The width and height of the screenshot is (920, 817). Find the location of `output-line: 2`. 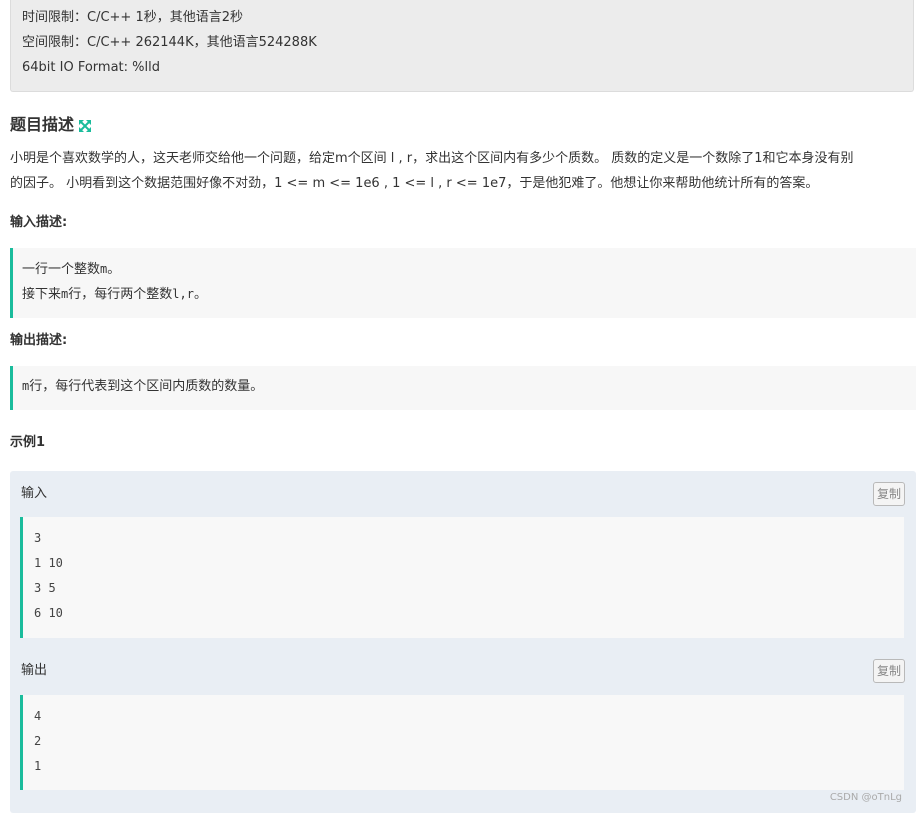

output-line: 2 is located at coordinates (38, 741).